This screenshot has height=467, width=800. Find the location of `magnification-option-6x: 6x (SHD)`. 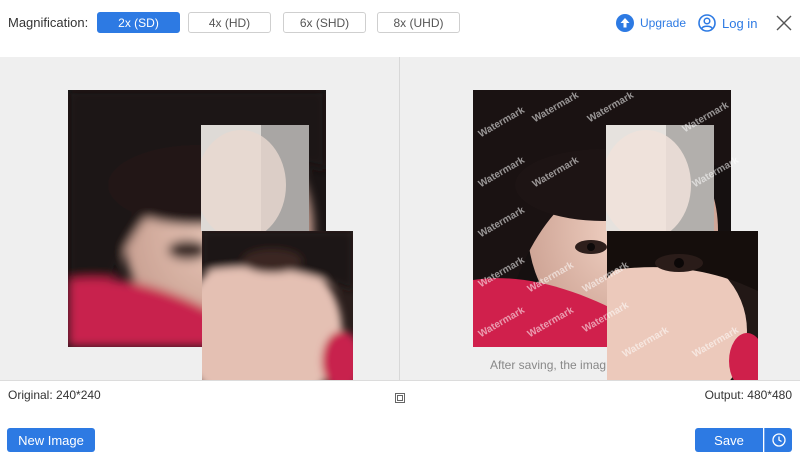

magnification-option-6x: 6x (SHD) is located at coordinates (324, 22).